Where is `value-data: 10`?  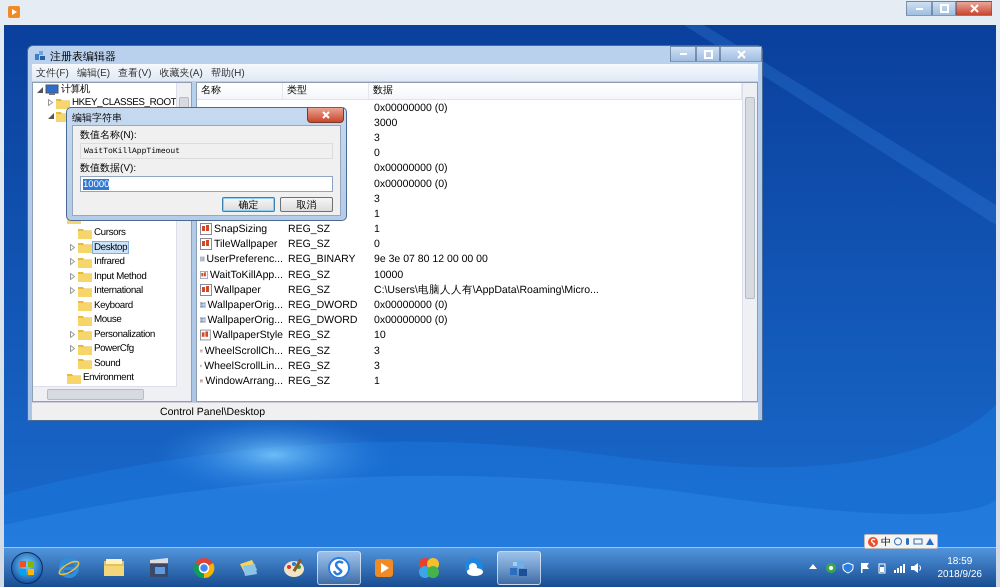
value-data: 10 is located at coordinates (380, 335).